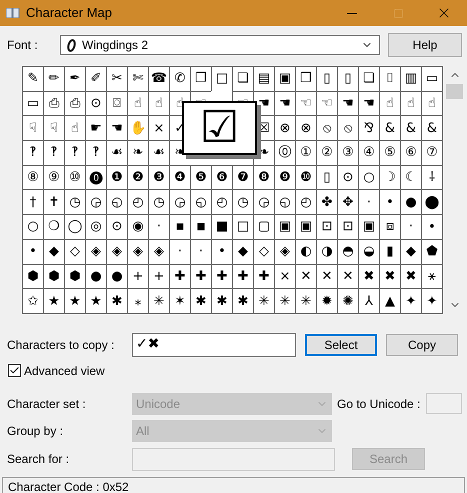 The image size is (467, 493). I want to click on character-cell: ❧, so click(137, 152).